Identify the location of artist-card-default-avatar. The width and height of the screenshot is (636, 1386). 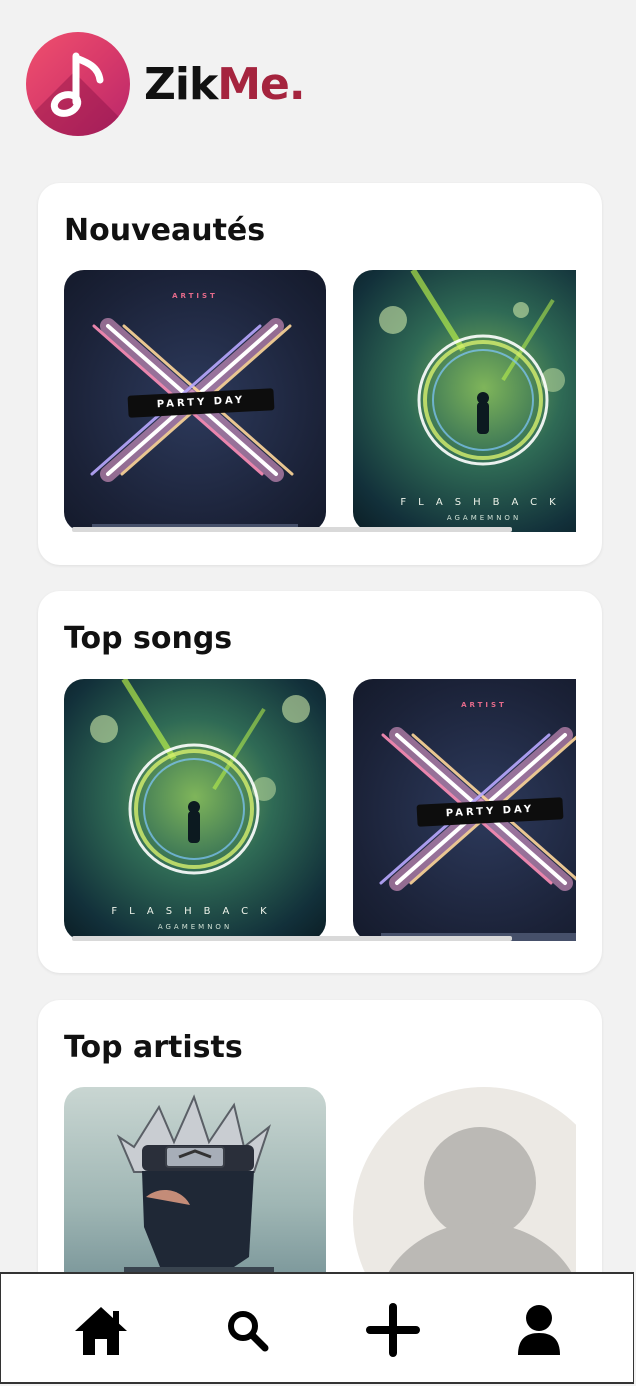
(464, 1193).